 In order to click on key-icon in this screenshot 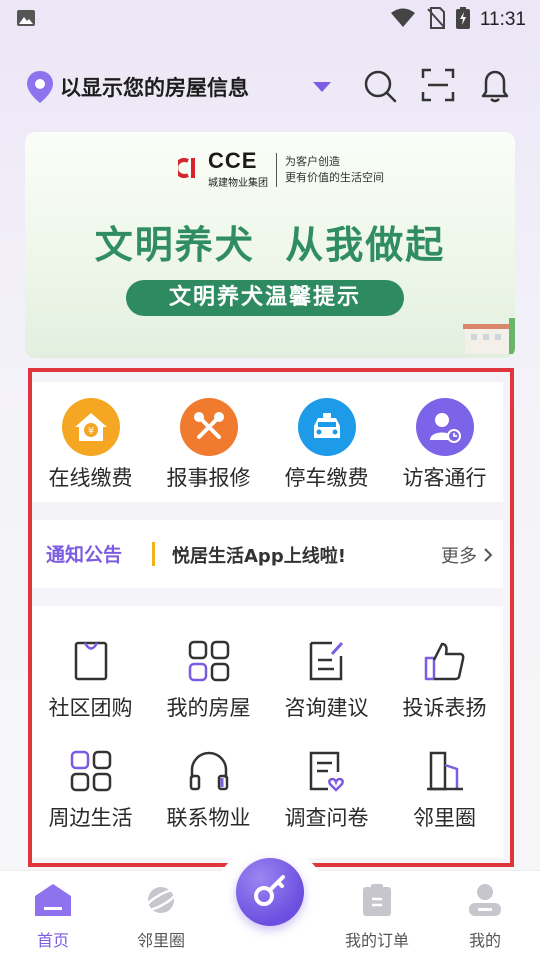, I will do `click(270, 892)`.